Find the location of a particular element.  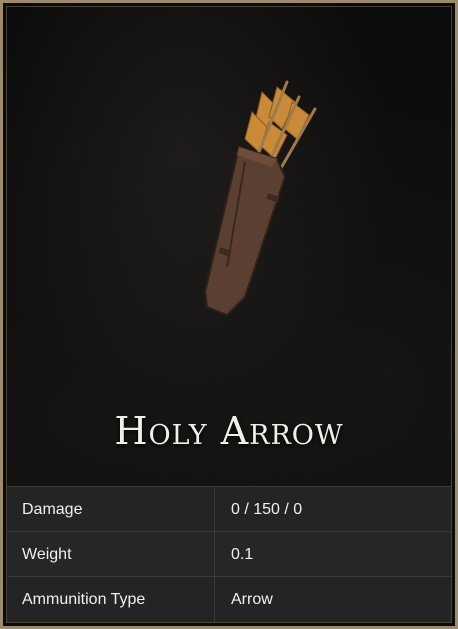

stat-value: 0.1 is located at coordinates (242, 554).